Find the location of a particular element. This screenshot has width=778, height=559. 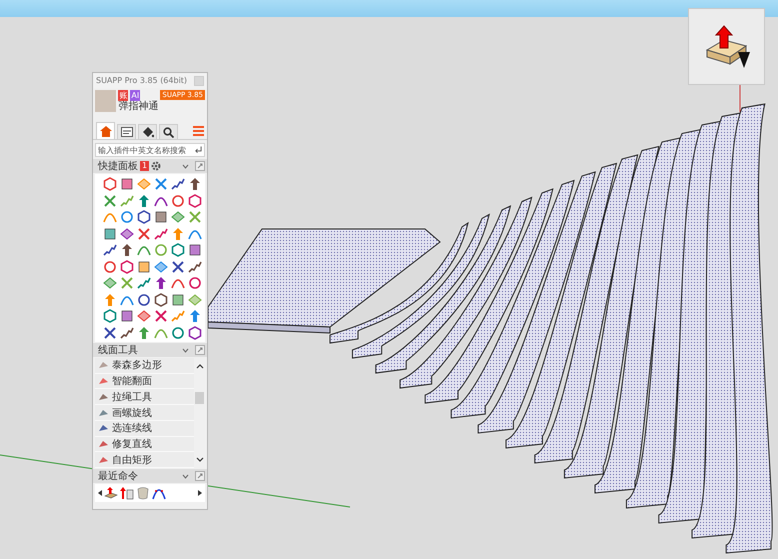

section-header: 最近命令 is located at coordinates (150, 476).